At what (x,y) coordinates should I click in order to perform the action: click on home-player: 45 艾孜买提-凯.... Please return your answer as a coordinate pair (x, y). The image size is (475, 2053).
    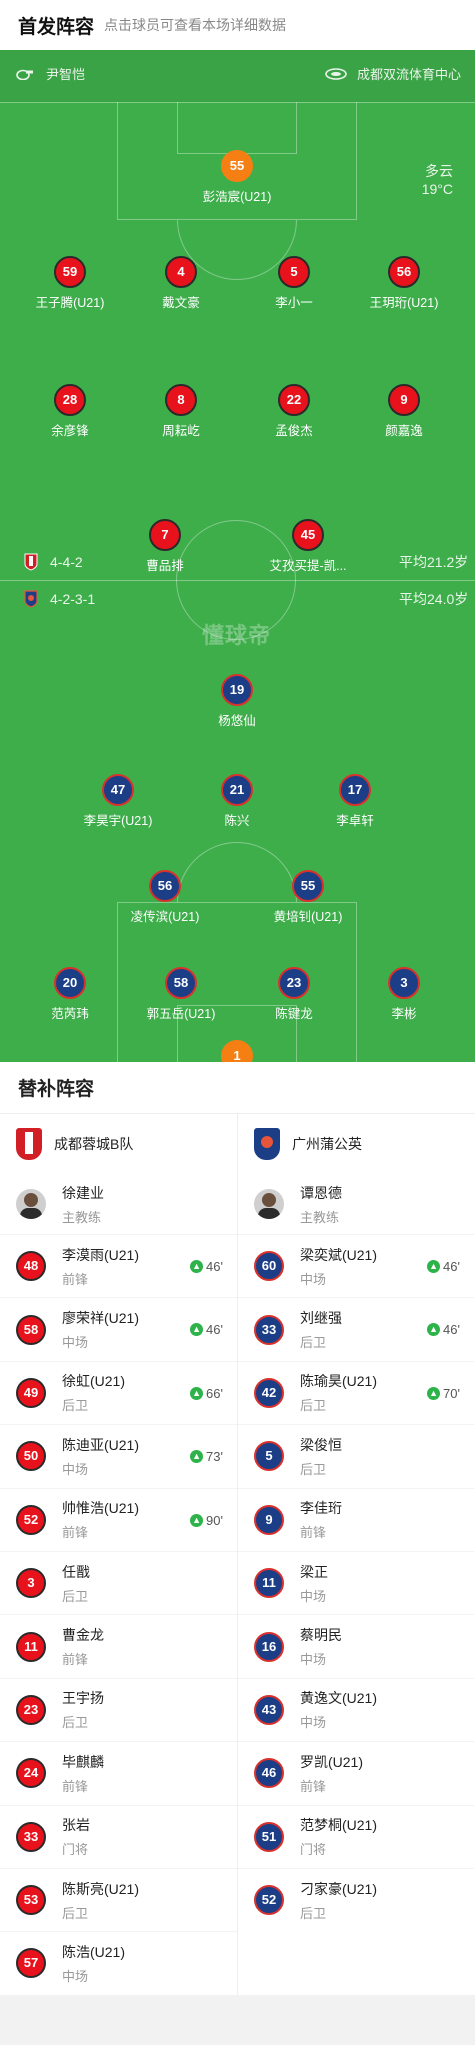
    Looking at the image, I should click on (308, 546).